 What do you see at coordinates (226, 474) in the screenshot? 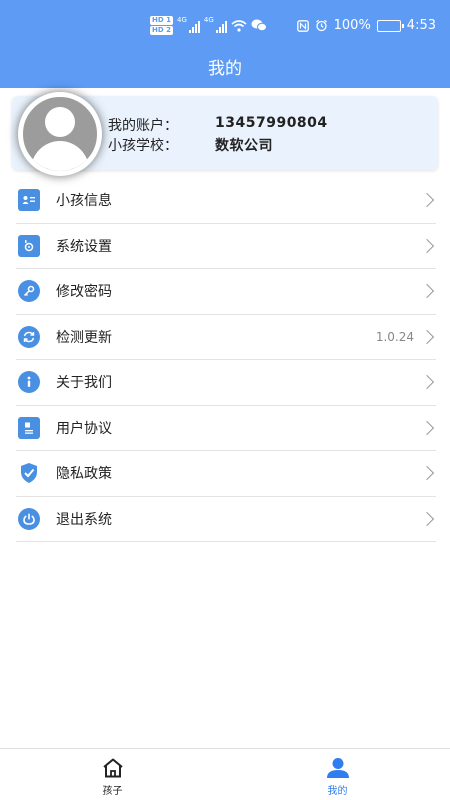
I see `menu-item-privacy-policy: 隐私政策` at bounding box center [226, 474].